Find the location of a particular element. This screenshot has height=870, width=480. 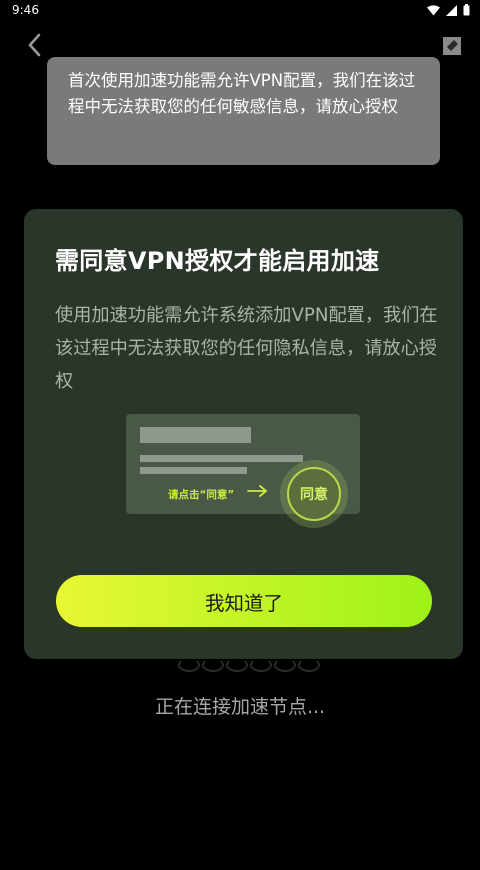

authorization-illustration: 请点击“同意” 同意 is located at coordinates (243, 471).